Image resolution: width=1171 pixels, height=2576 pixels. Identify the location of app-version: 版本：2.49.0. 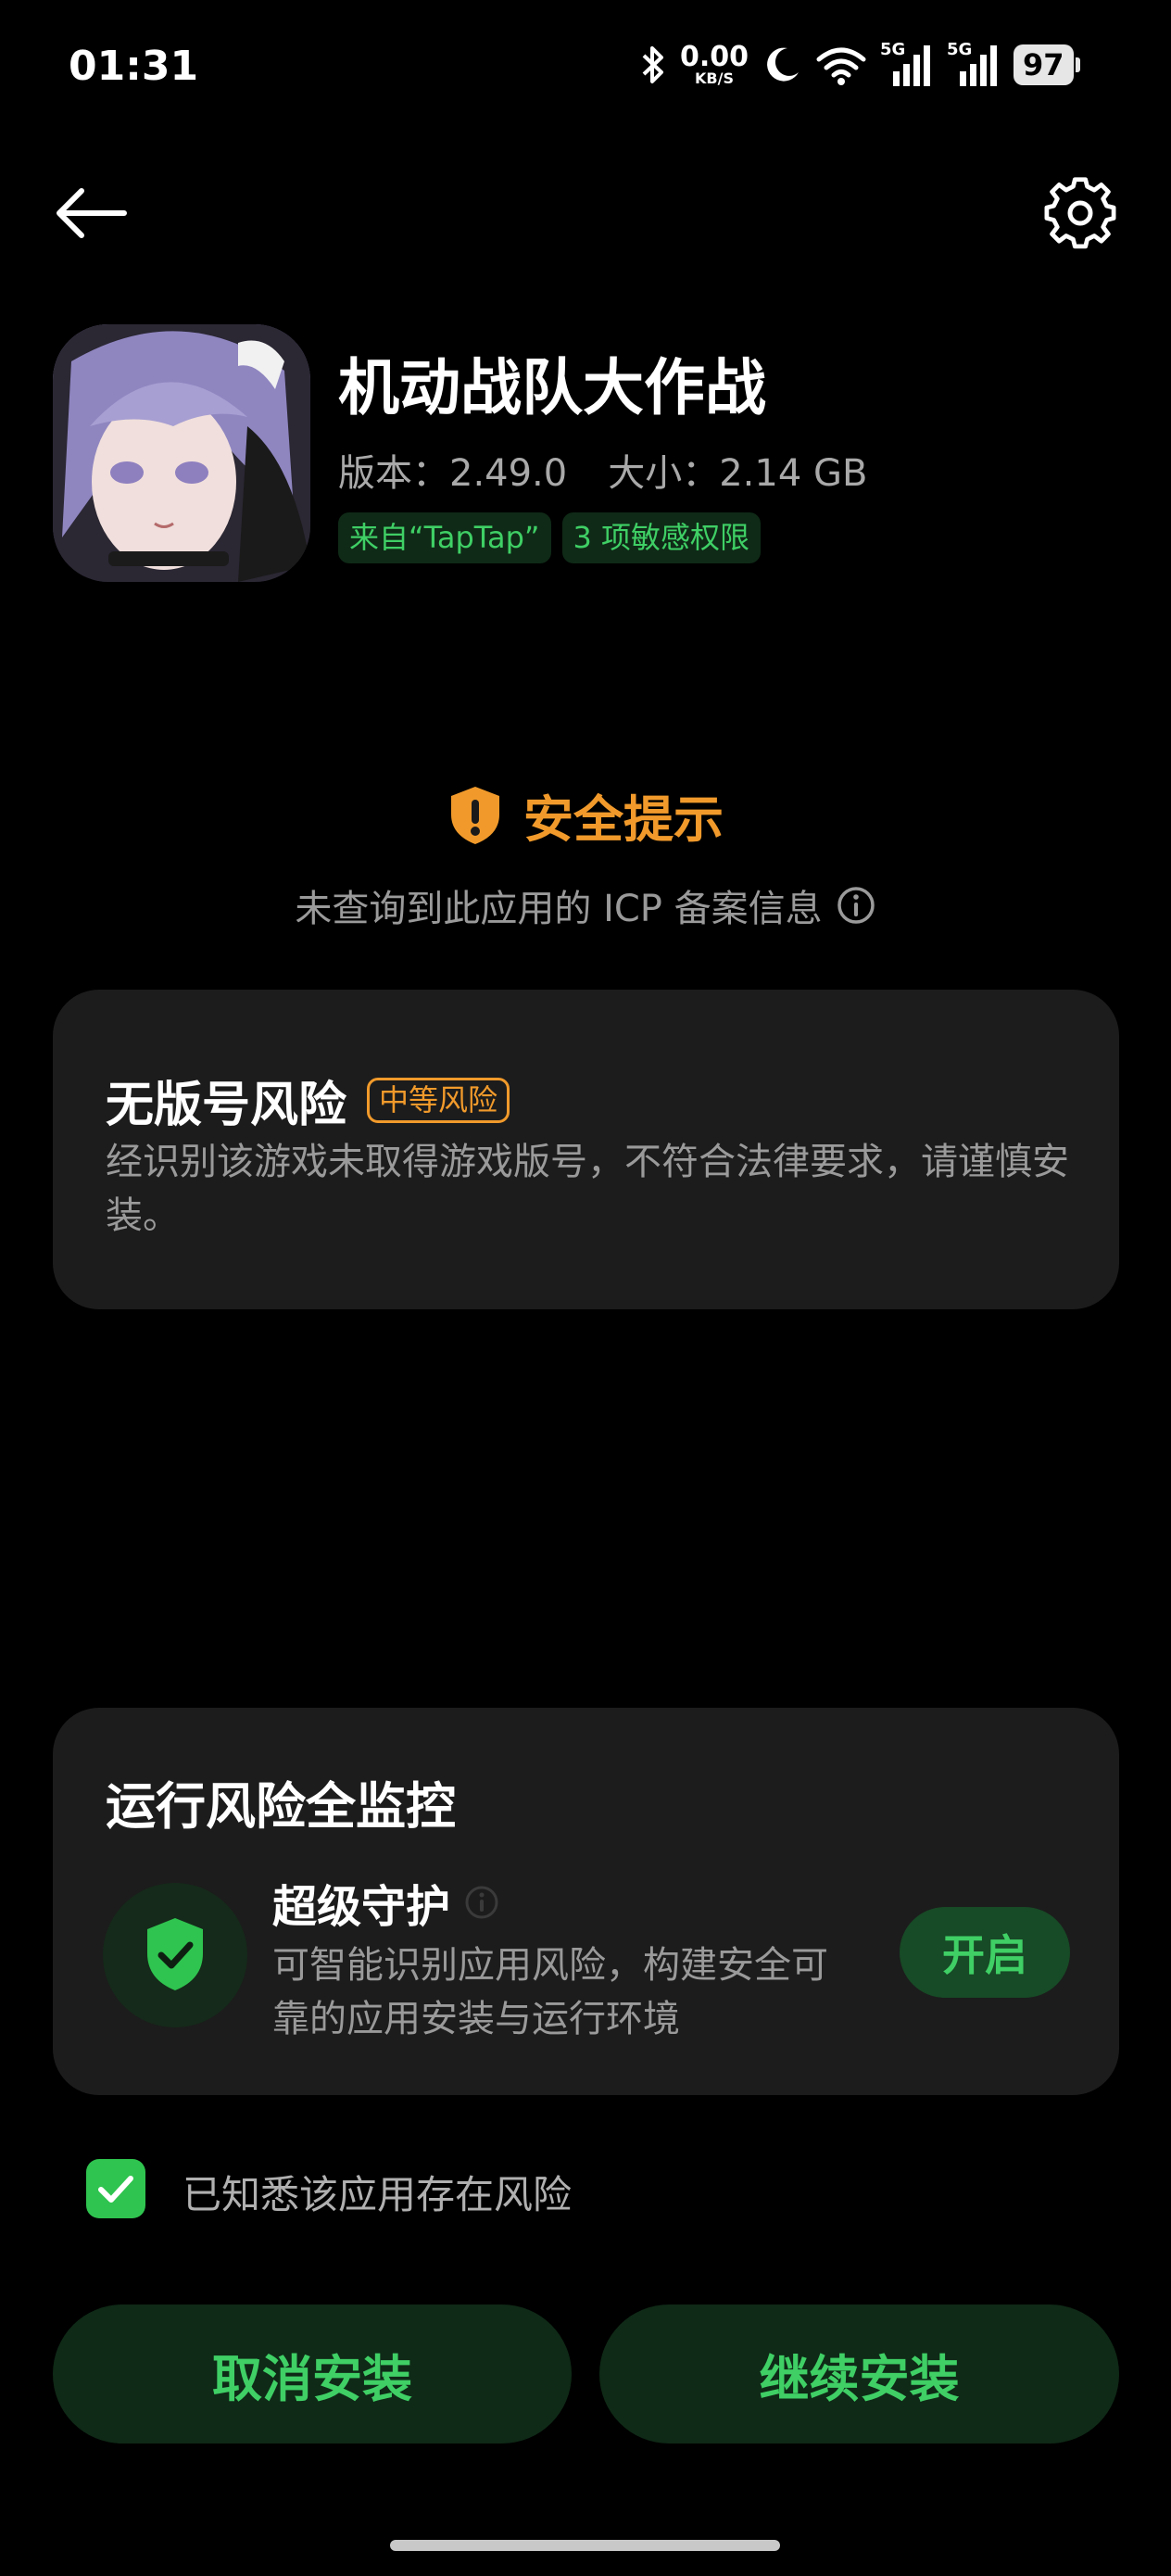
(453, 474).